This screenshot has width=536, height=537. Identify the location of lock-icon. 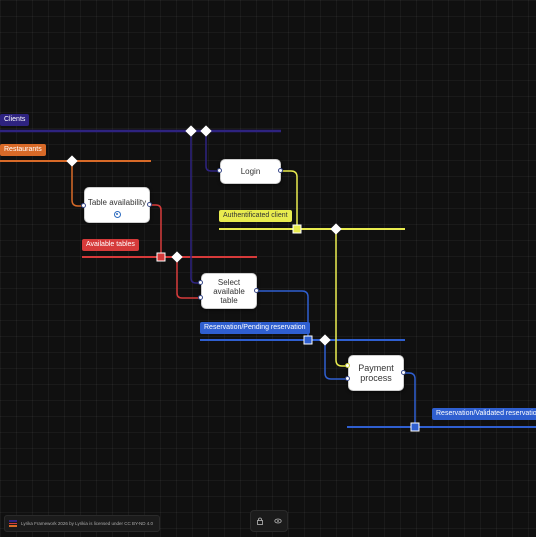
(260, 521).